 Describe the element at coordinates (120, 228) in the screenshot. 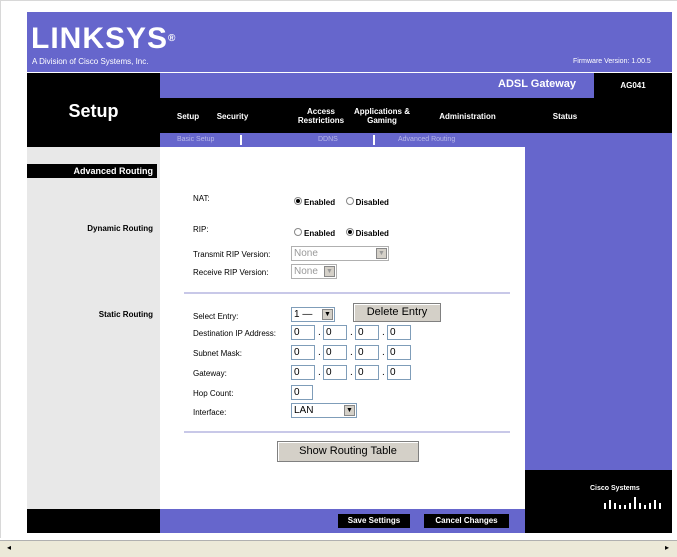

I see `sidebar-dynamic-routing: Dynamic Routing` at that location.